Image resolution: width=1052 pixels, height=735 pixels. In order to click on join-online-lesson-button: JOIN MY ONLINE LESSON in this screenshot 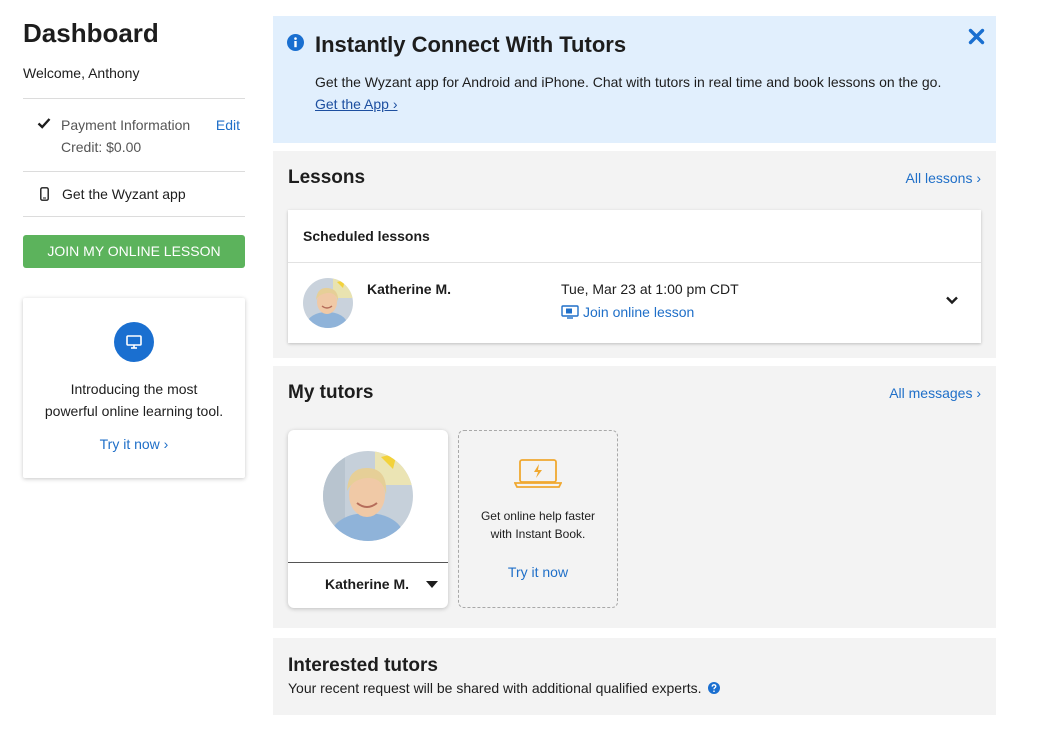, I will do `click(134, 251)`.